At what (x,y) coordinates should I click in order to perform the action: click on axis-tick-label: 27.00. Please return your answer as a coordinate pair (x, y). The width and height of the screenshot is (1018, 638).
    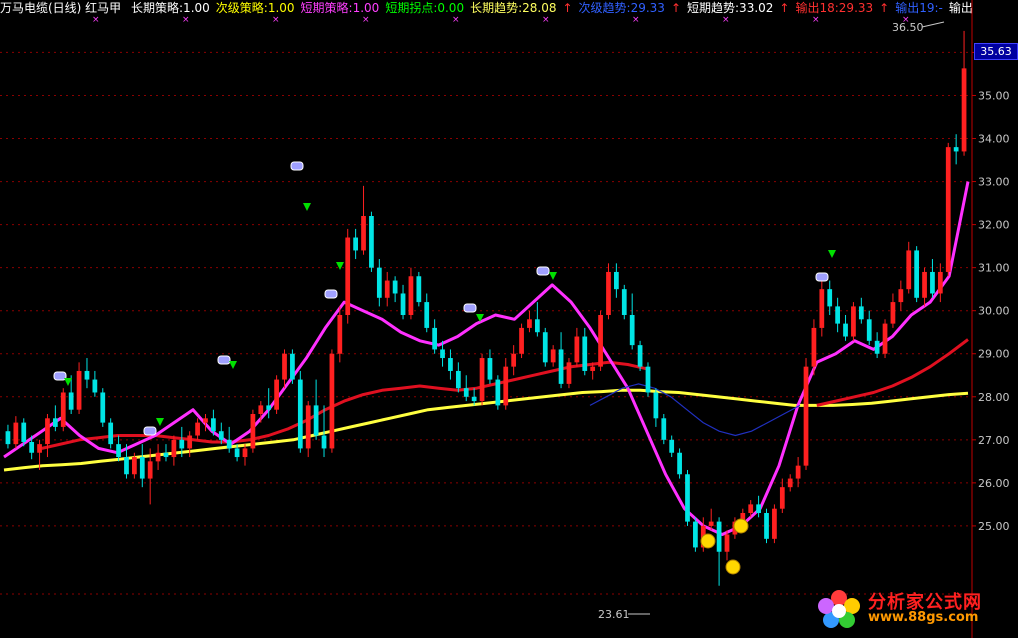
    Looking at the image, I should click on (994, 440).